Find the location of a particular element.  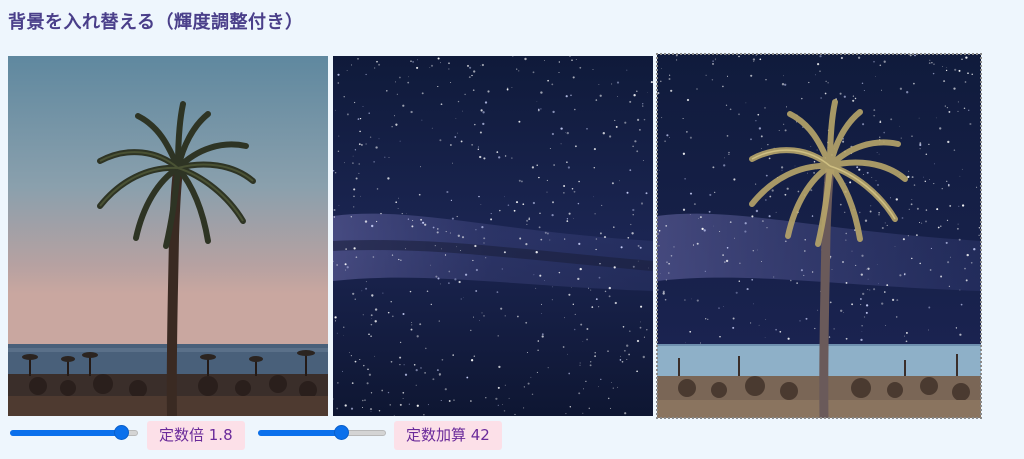

multiplier-slider is located at coordinates (74, 432).